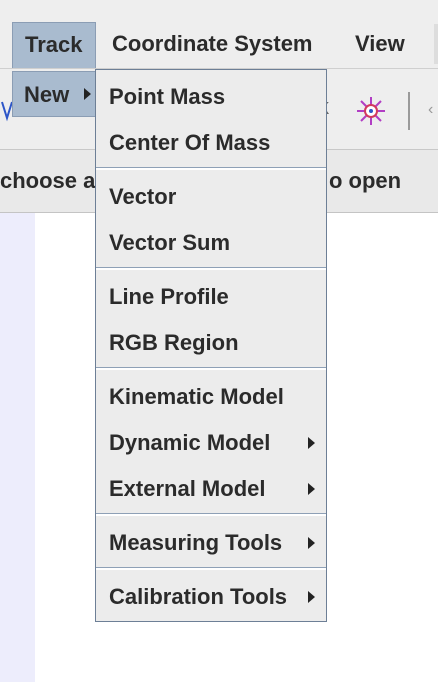 This screenshot has height=682, width=438. Describe the element at coordinates (196, 397) in the screenshot. I see `menu-item-kinematic-model: Kinematic Model` at that location.